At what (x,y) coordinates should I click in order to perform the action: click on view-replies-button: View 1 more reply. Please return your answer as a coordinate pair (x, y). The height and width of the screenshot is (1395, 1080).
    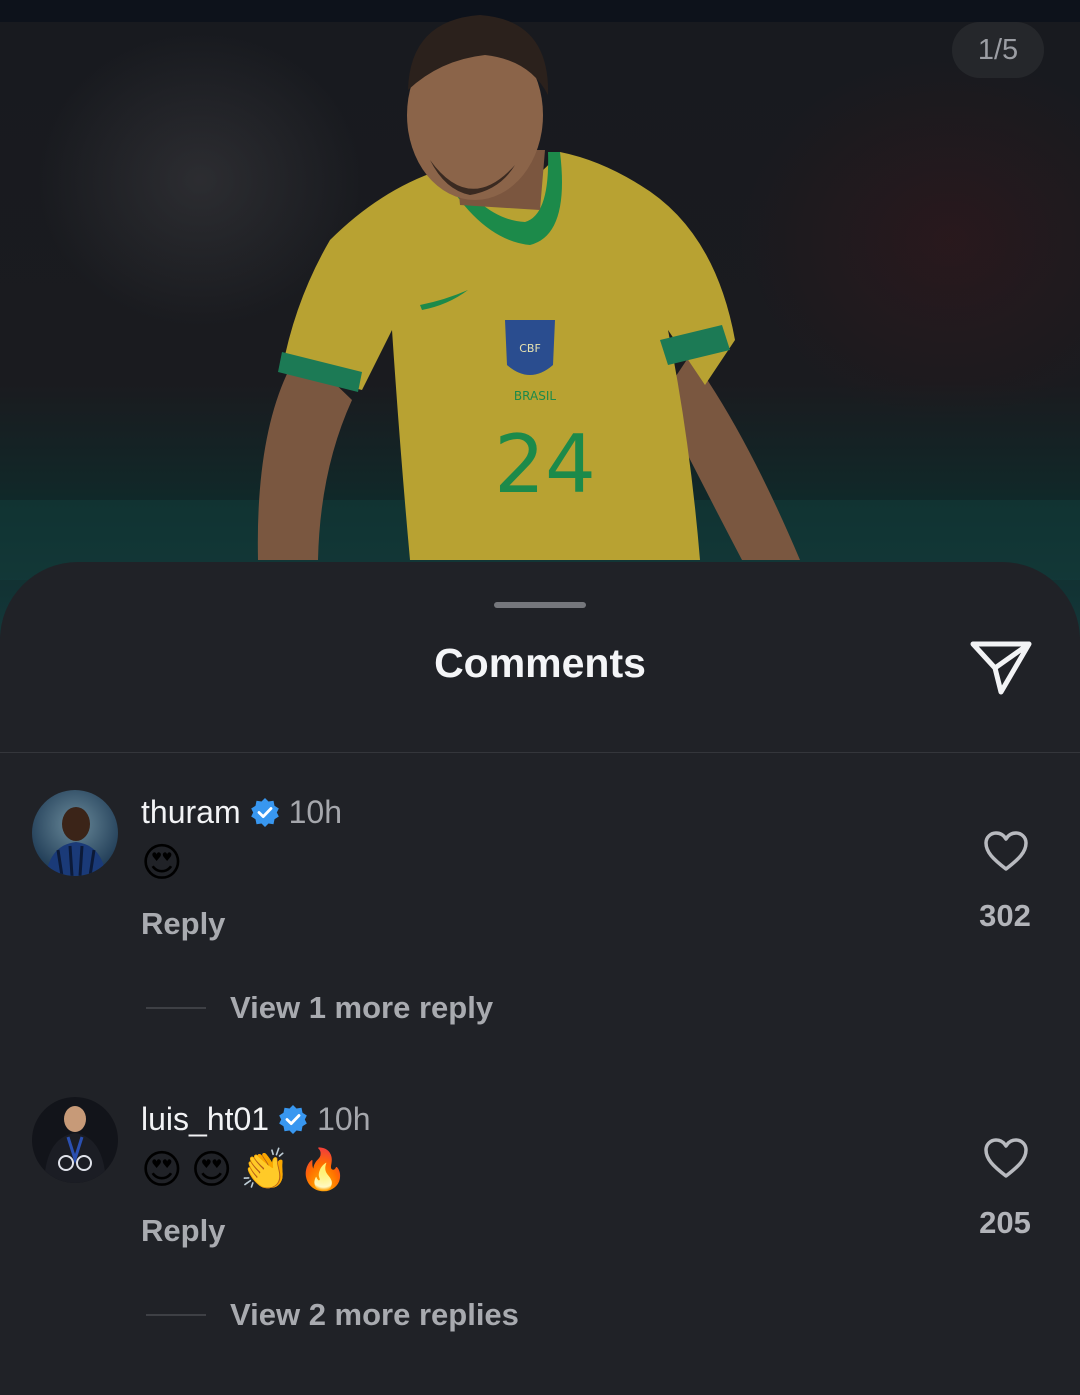
    Looking at the image, I should click on (319, 1008).